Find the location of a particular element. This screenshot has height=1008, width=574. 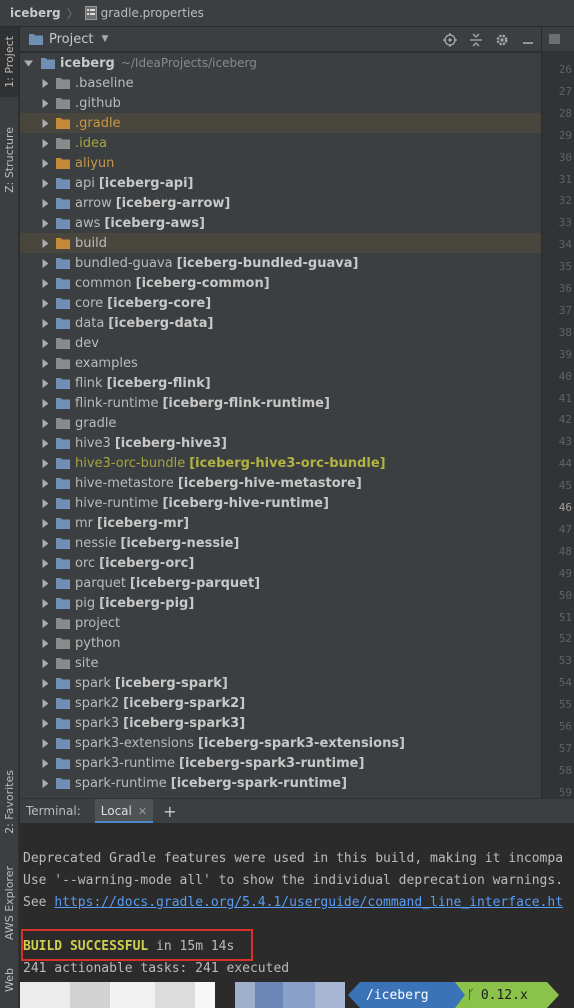

breadcrumb-file: gradle.properties is located at coordinates (152, 13).